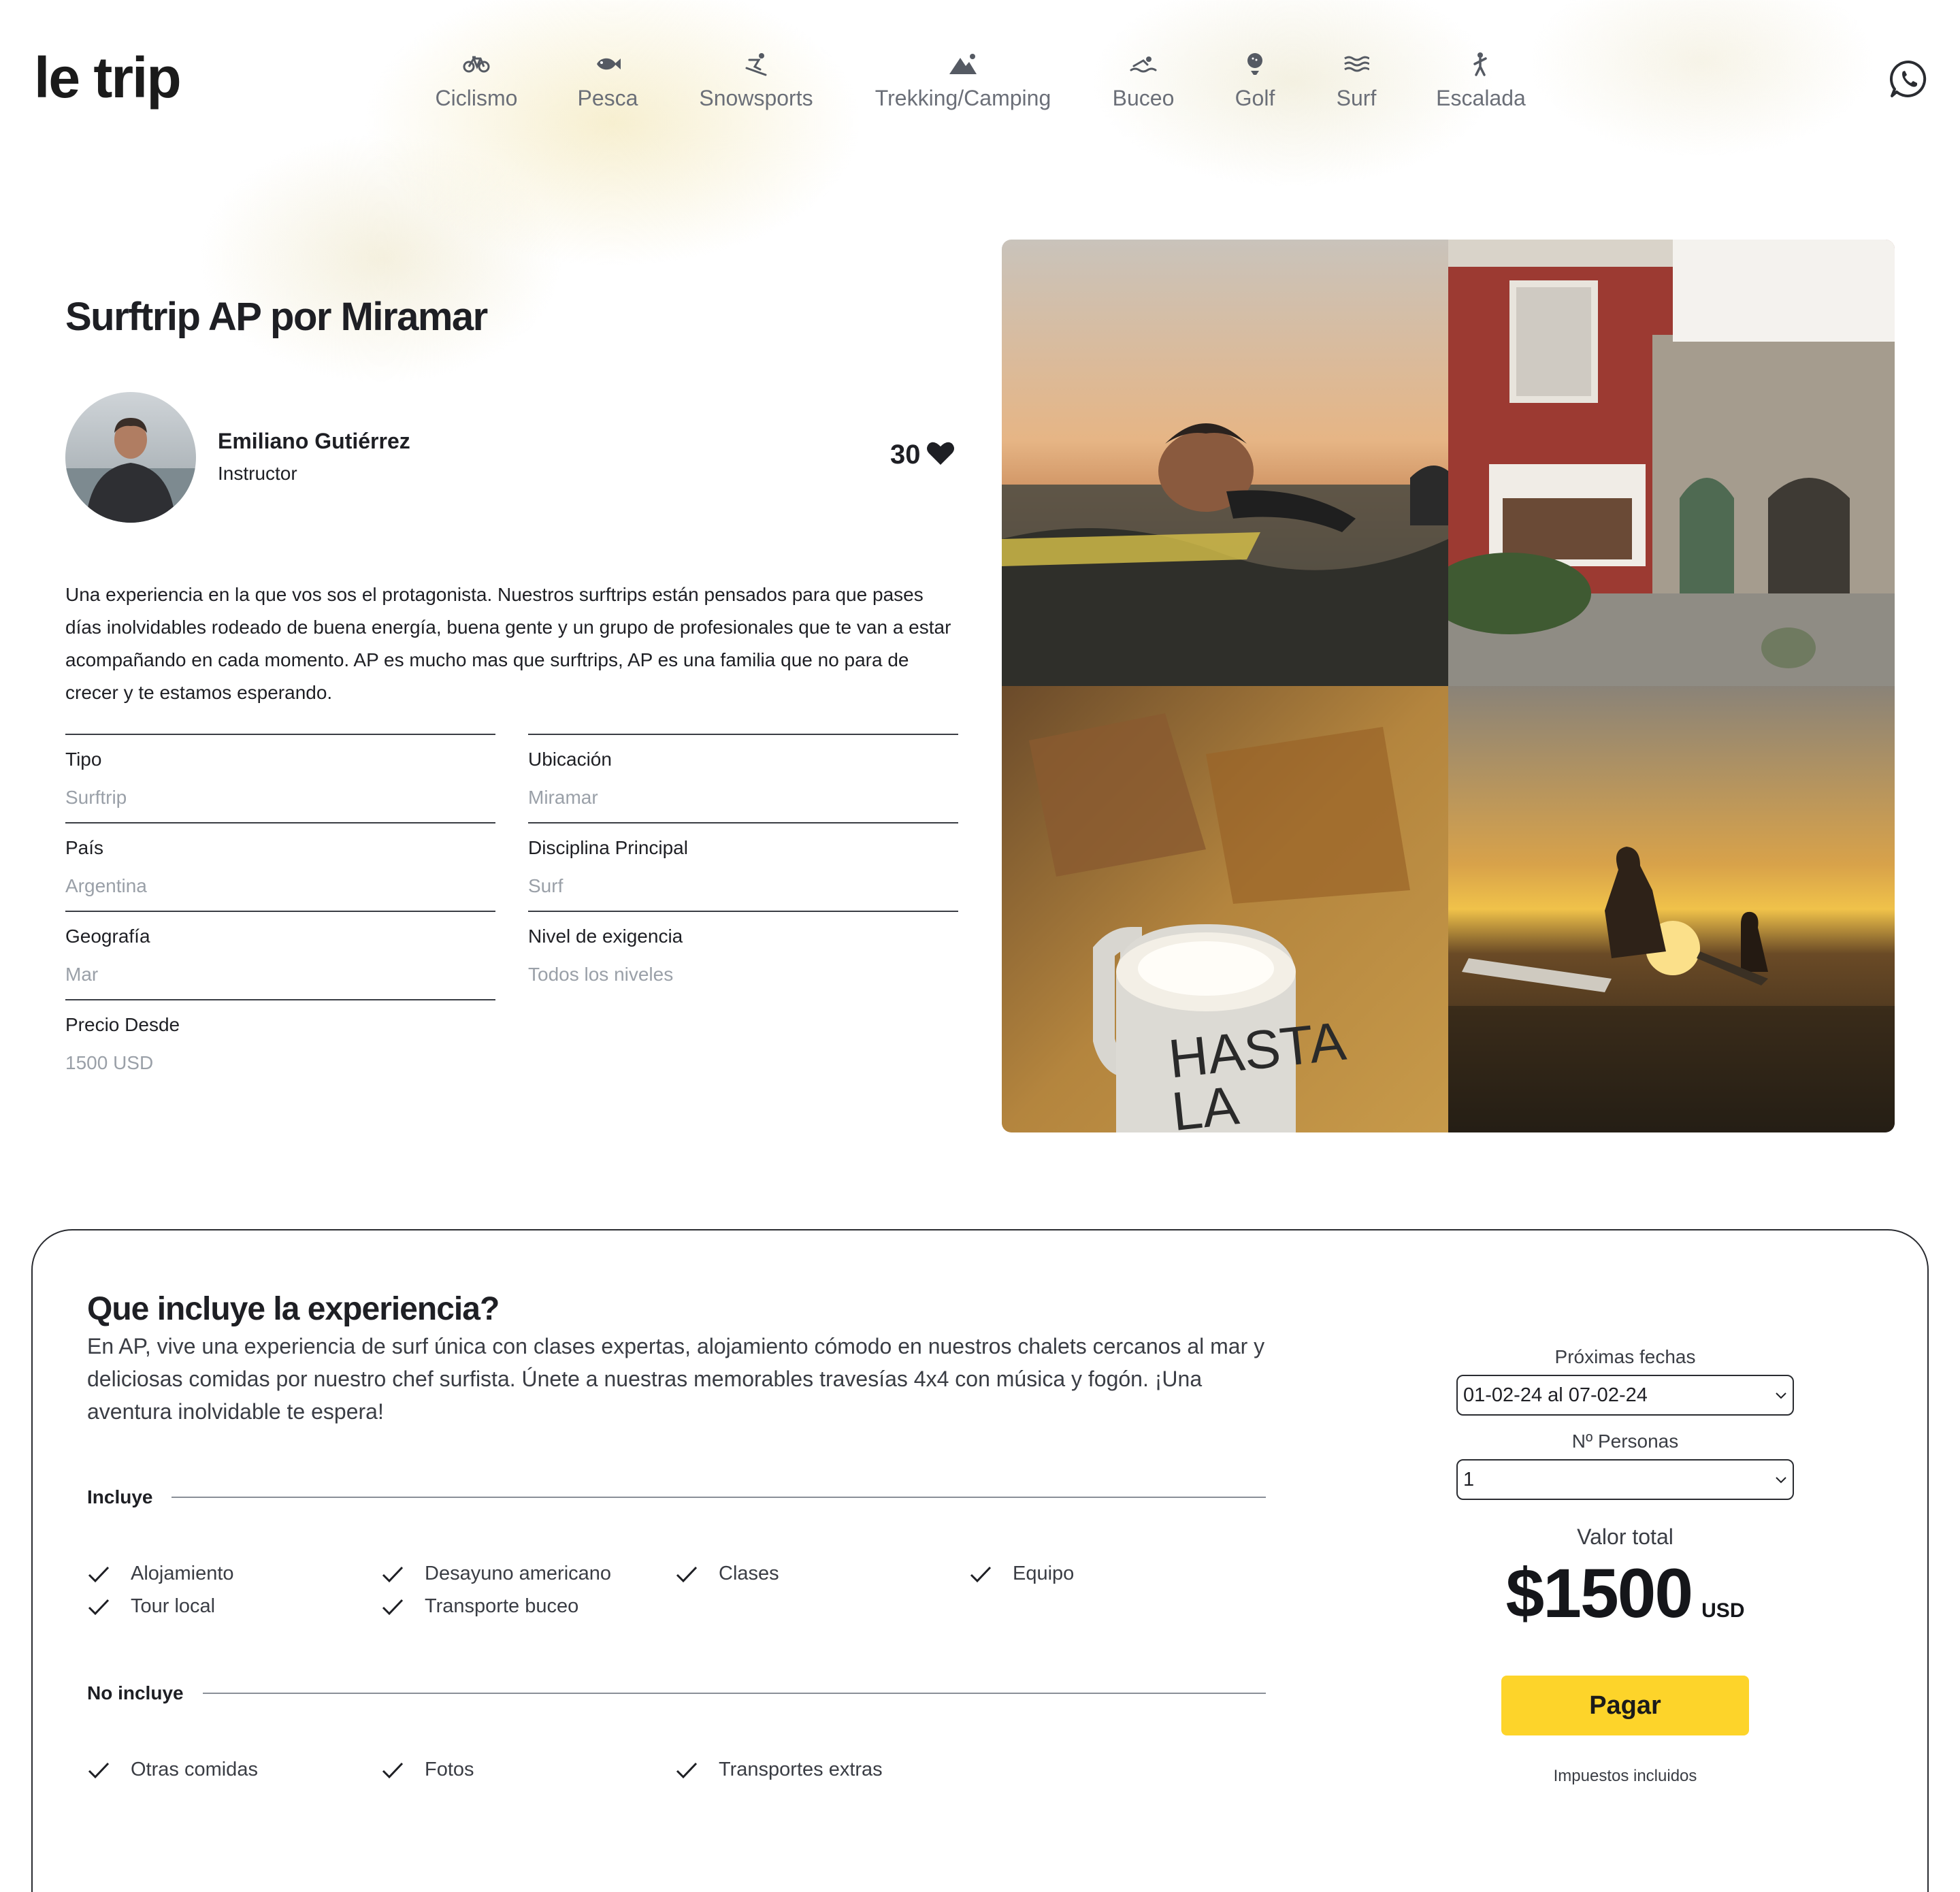  Describe the element at coordinates (1044, 1573) in the screenshot. I see `included-item-label: Equipo` at that location.